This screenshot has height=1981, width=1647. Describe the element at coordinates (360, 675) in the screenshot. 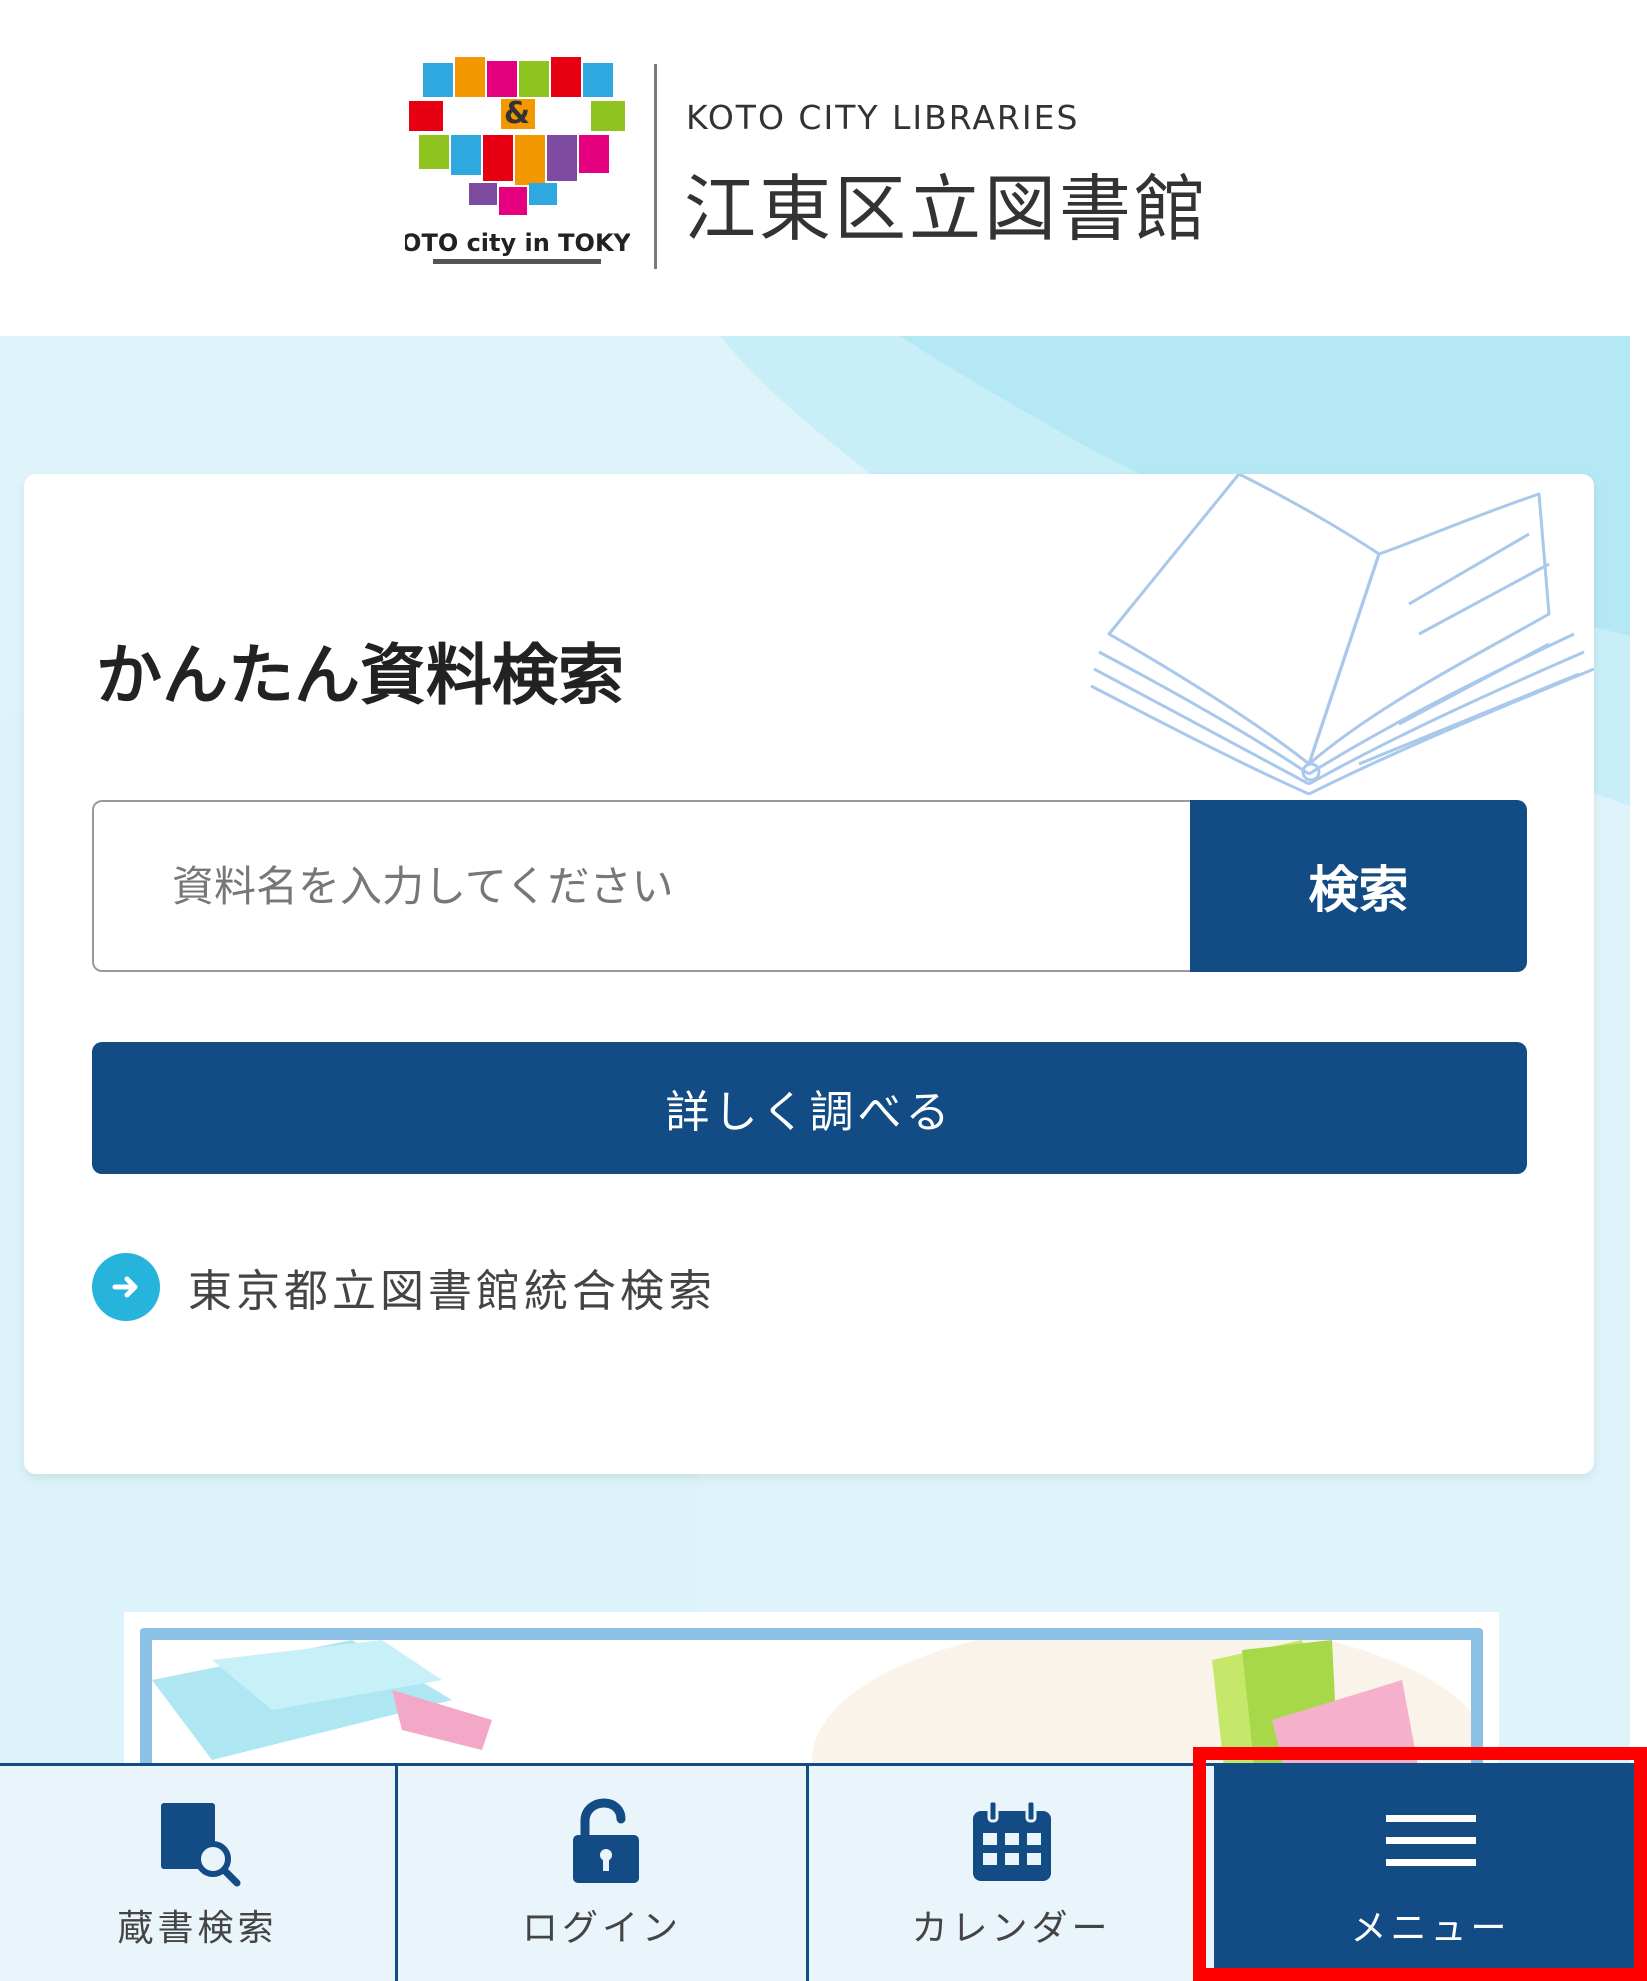

I see `simple-search-title: かんたん資料検索` at that location.